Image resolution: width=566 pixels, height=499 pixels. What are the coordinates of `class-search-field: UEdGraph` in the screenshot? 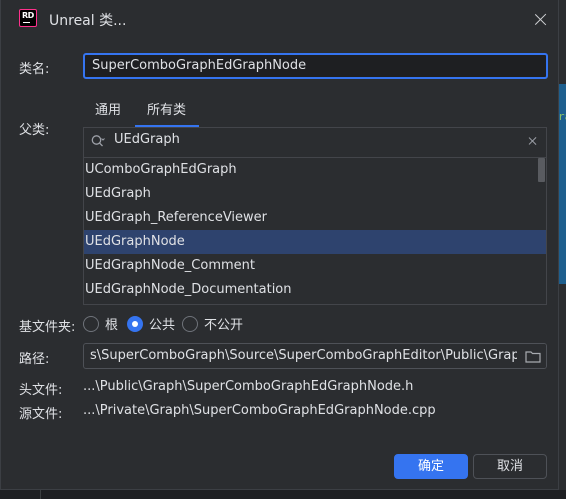 It's located at (315, 141).